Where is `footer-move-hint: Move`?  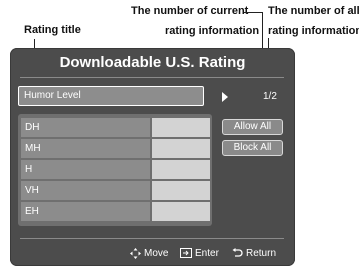
footer-move-hint: Move is located at coordinates (149, 254).